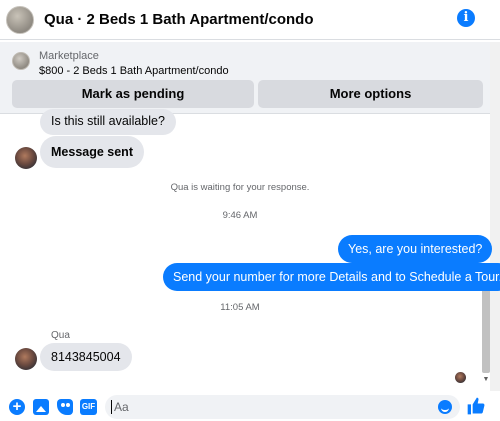  What do you see at coordinates (240, 187) in the screenshot?
I see `waiting-status-text: Qua is waiting for your response.` at bounding box center [240, 187].